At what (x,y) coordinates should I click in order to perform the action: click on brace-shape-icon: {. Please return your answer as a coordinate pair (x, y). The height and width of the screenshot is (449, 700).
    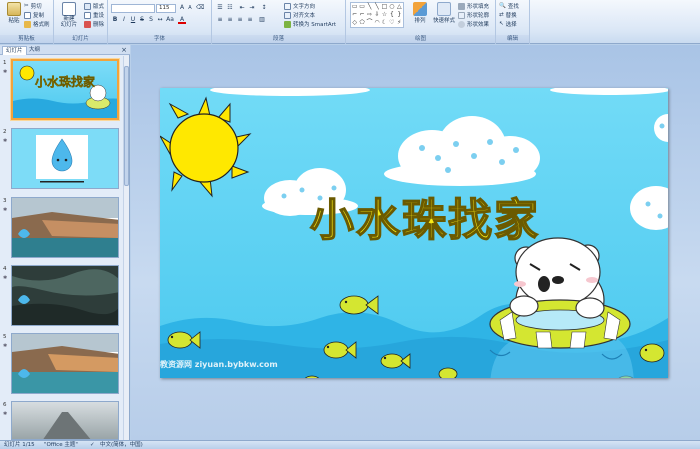
    Looking at the image, I should click on (391, 15).